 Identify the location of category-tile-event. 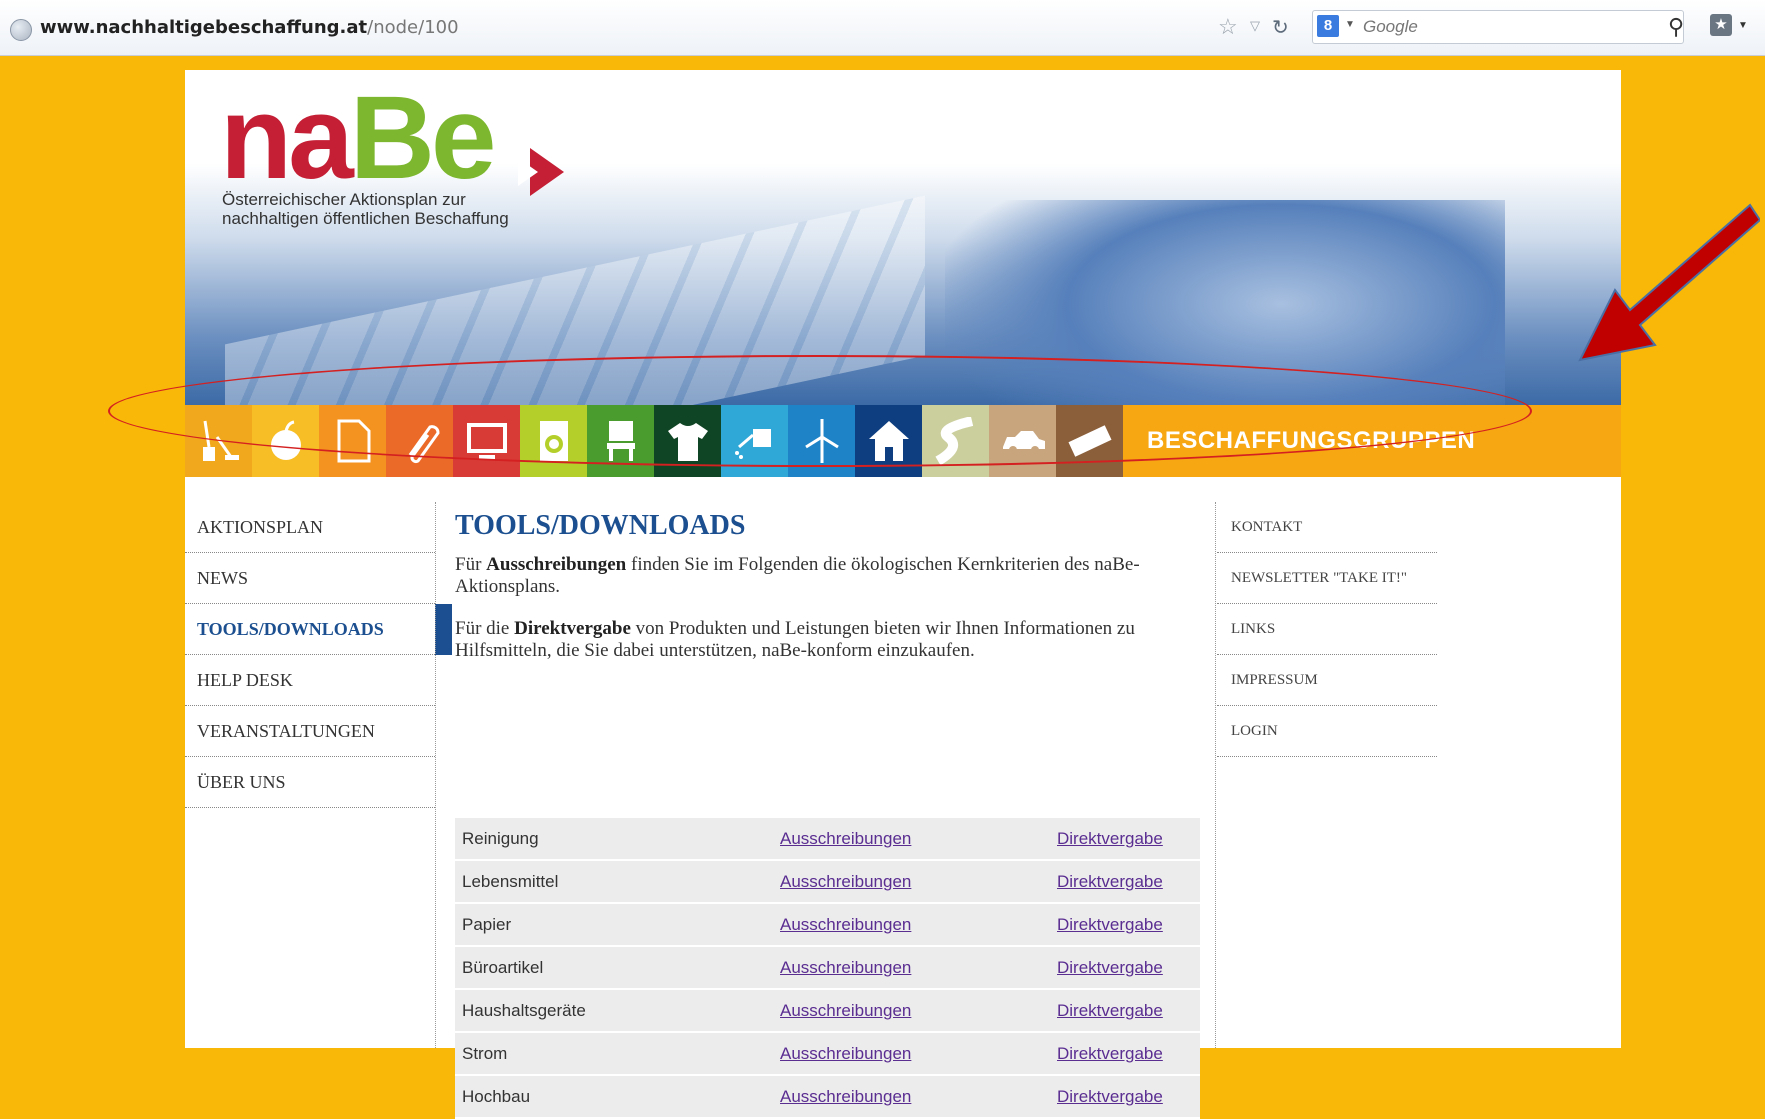
(1089, 441).